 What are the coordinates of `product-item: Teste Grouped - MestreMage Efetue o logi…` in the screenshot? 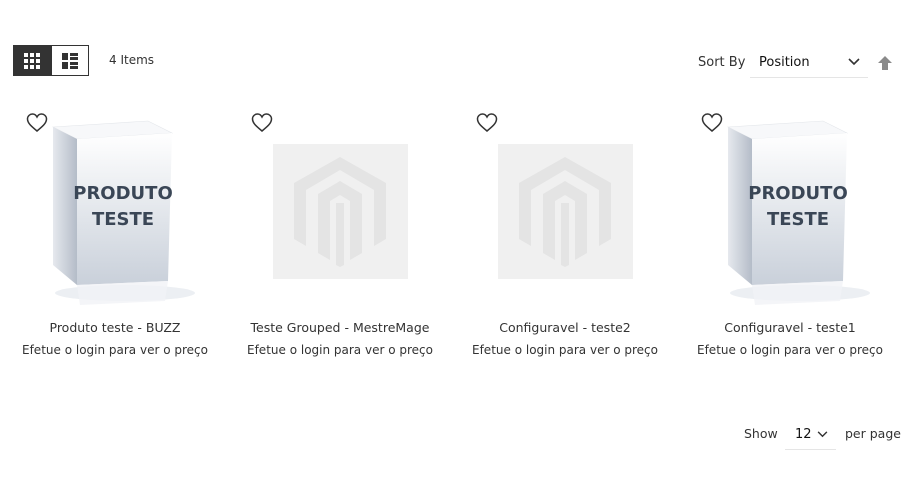 It's located at (337, 237).